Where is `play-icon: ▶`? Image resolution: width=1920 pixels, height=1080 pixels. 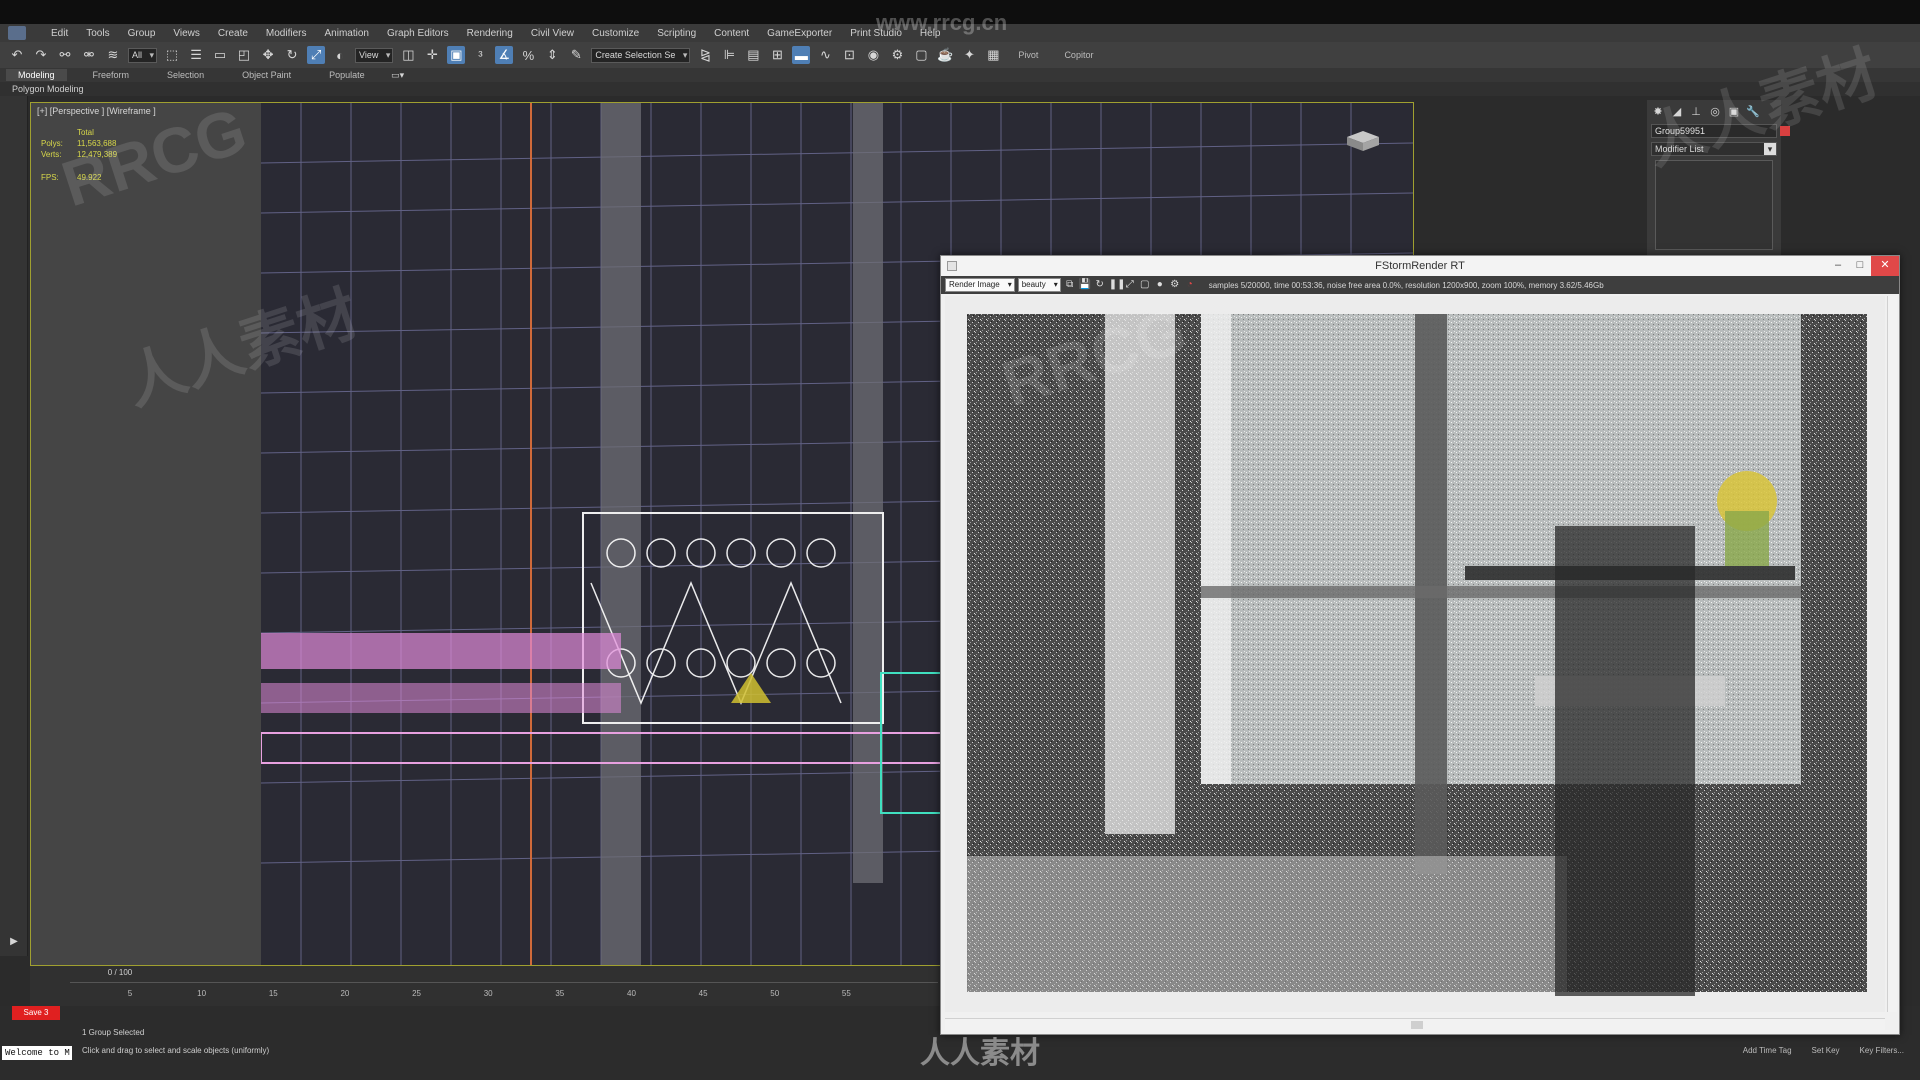
play-icon: ▶ is located at coordinates (14, 941).